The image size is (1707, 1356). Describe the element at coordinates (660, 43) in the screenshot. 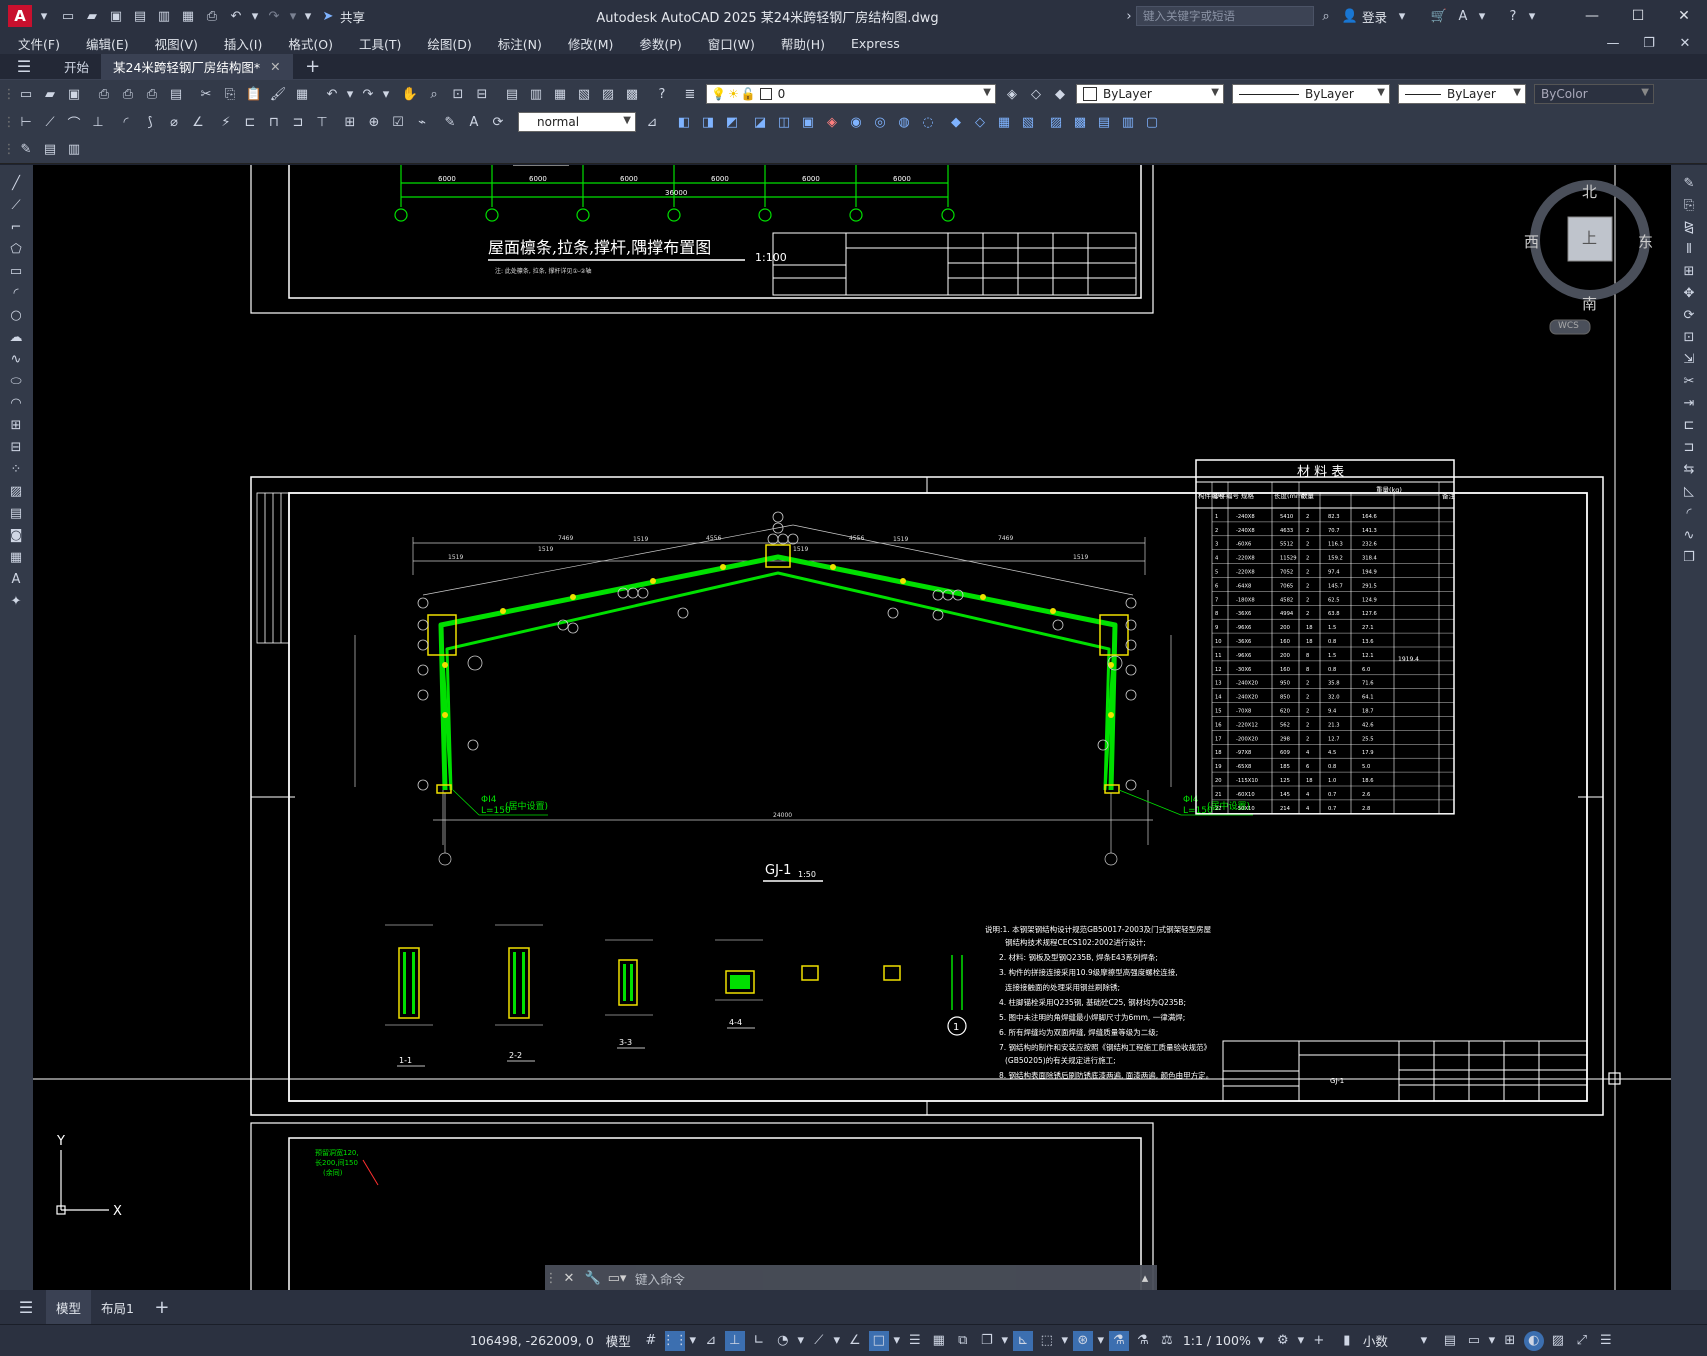

I see `menu-parametric: 参数(P)` at that location.